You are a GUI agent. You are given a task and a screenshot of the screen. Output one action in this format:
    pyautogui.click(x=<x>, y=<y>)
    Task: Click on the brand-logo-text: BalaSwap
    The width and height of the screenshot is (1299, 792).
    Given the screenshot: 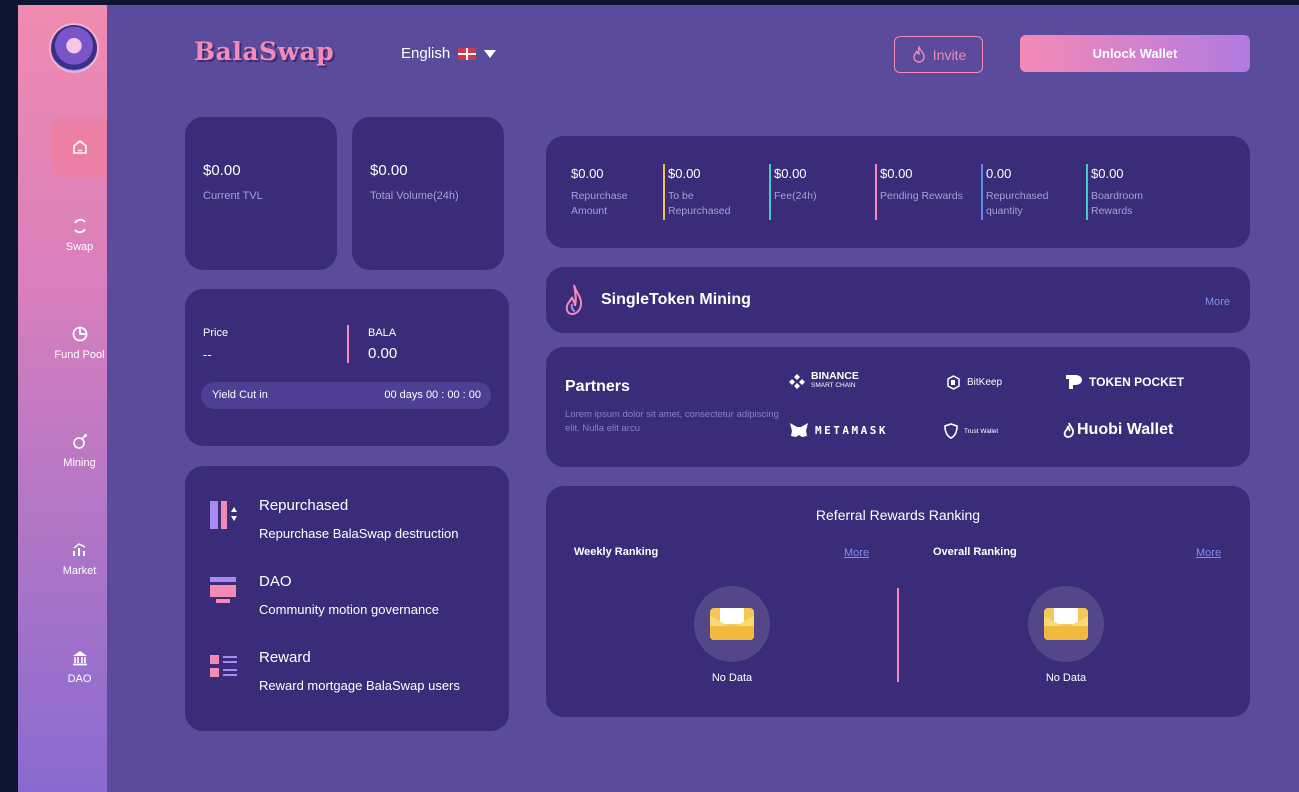 What is the action you would take?
    pyautogui.click(x=264, y=51)
    